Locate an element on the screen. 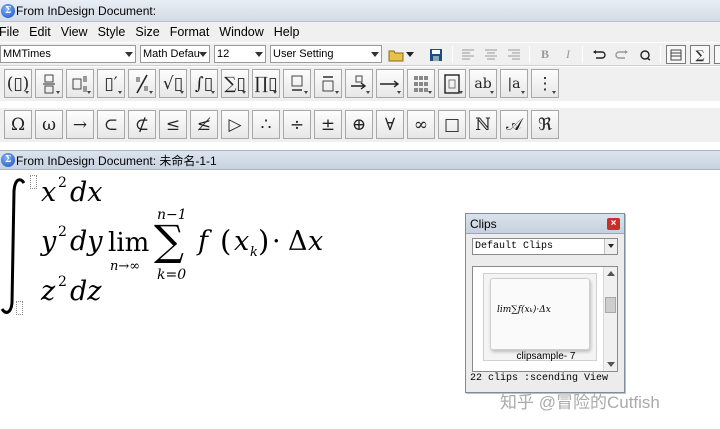 This screenshot has width=720, height=429. italic-button: I is located at coordinates (568, 54).